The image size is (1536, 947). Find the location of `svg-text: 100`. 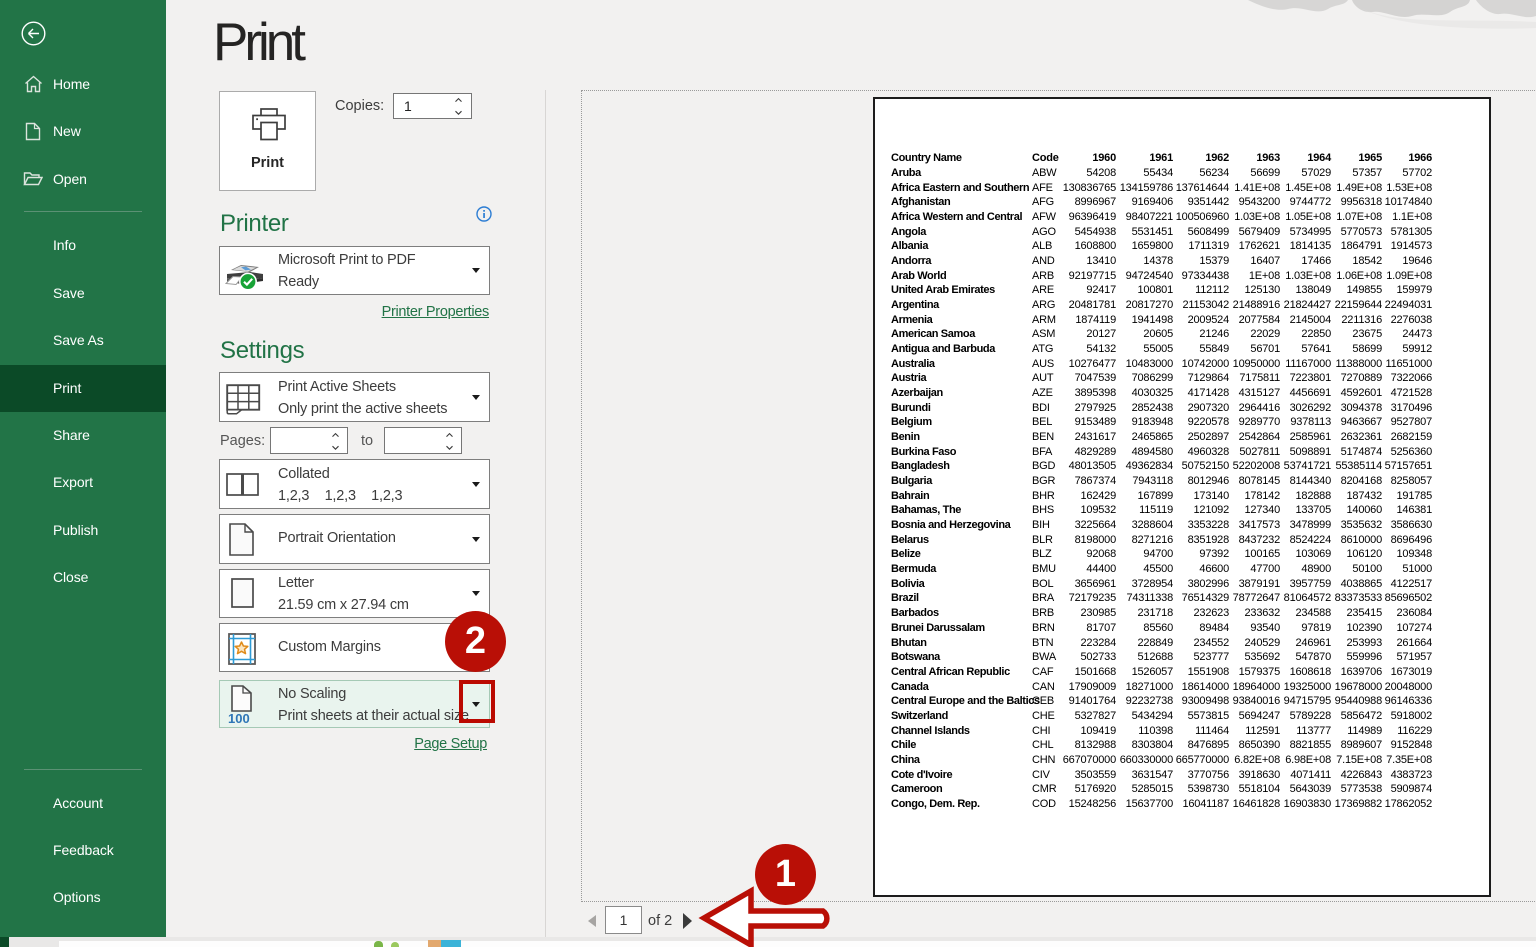

svg-text: 100 is located at coordinates (239, 718).